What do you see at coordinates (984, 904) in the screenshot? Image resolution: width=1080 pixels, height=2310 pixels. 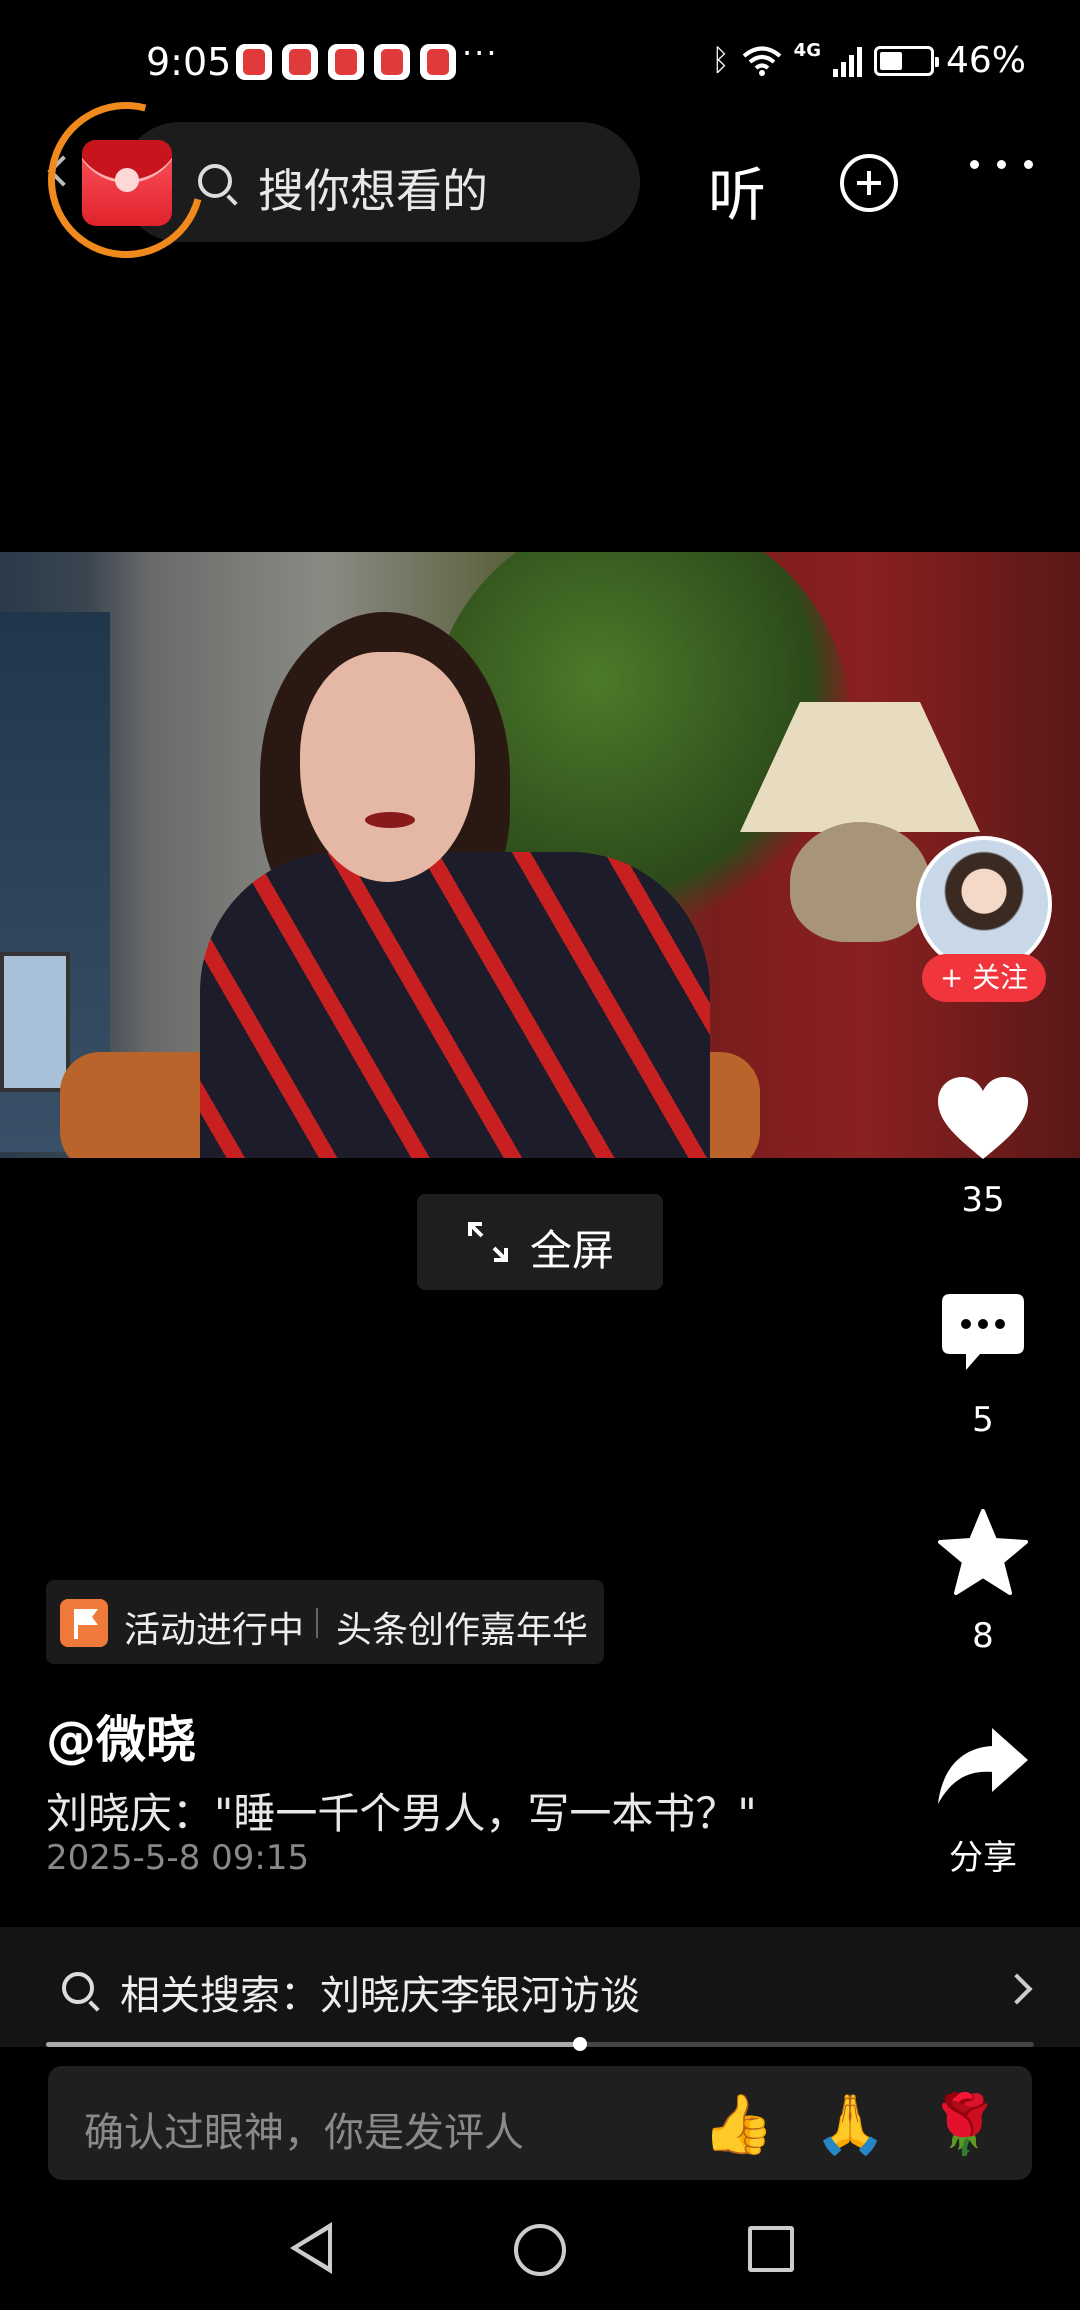 I see `author-avatar` at bounding box center [984, 904].